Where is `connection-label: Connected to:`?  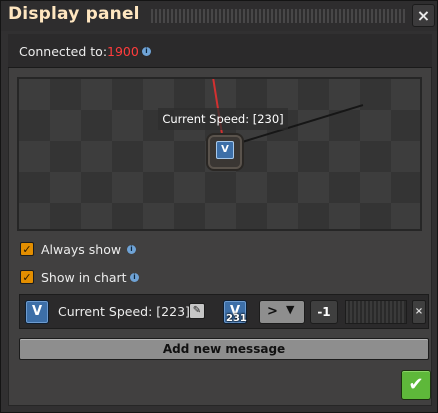
connection-label: Connected to: is located at coordinates (63, 51).